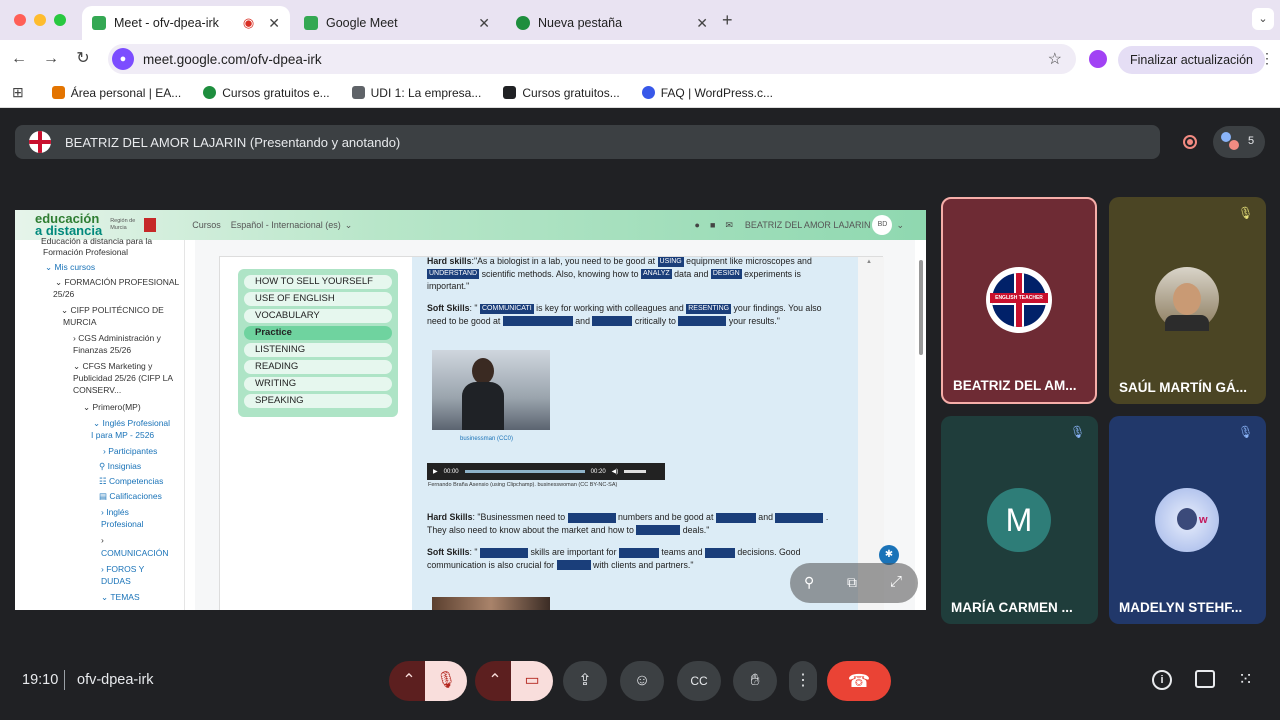 Image resolution: width=1280 pixels, height=720 pixels. I want to click on menu-item: HOW TO SELL YOURSELF, so click(318, 282).